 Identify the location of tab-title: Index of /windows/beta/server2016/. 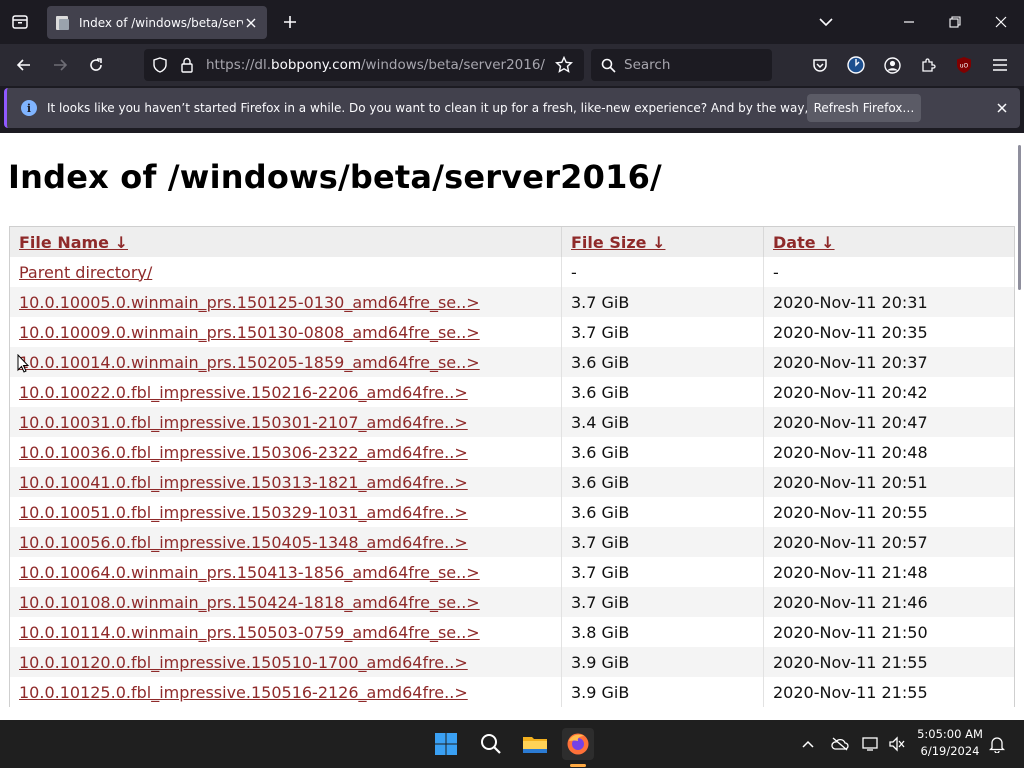
(161, 22).